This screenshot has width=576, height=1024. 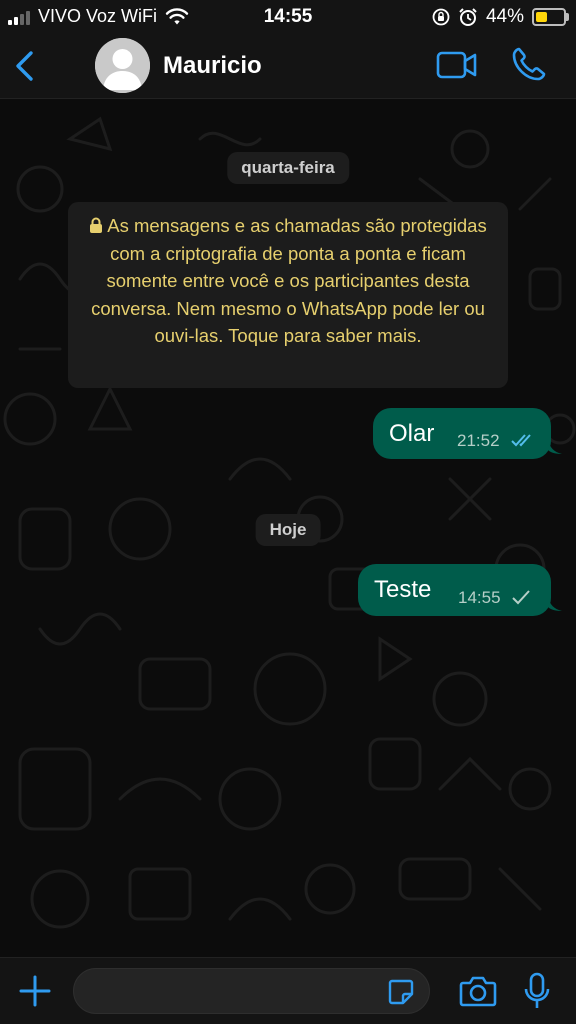 What do you see at coordinates (537, 991) in the screenshot?
I see `microphone-icon` at bounding box center [537, 991].